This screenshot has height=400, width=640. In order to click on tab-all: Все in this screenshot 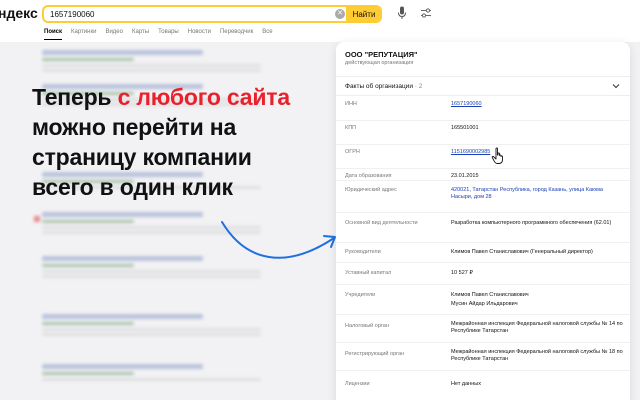, I will do `click(267, 34)`.